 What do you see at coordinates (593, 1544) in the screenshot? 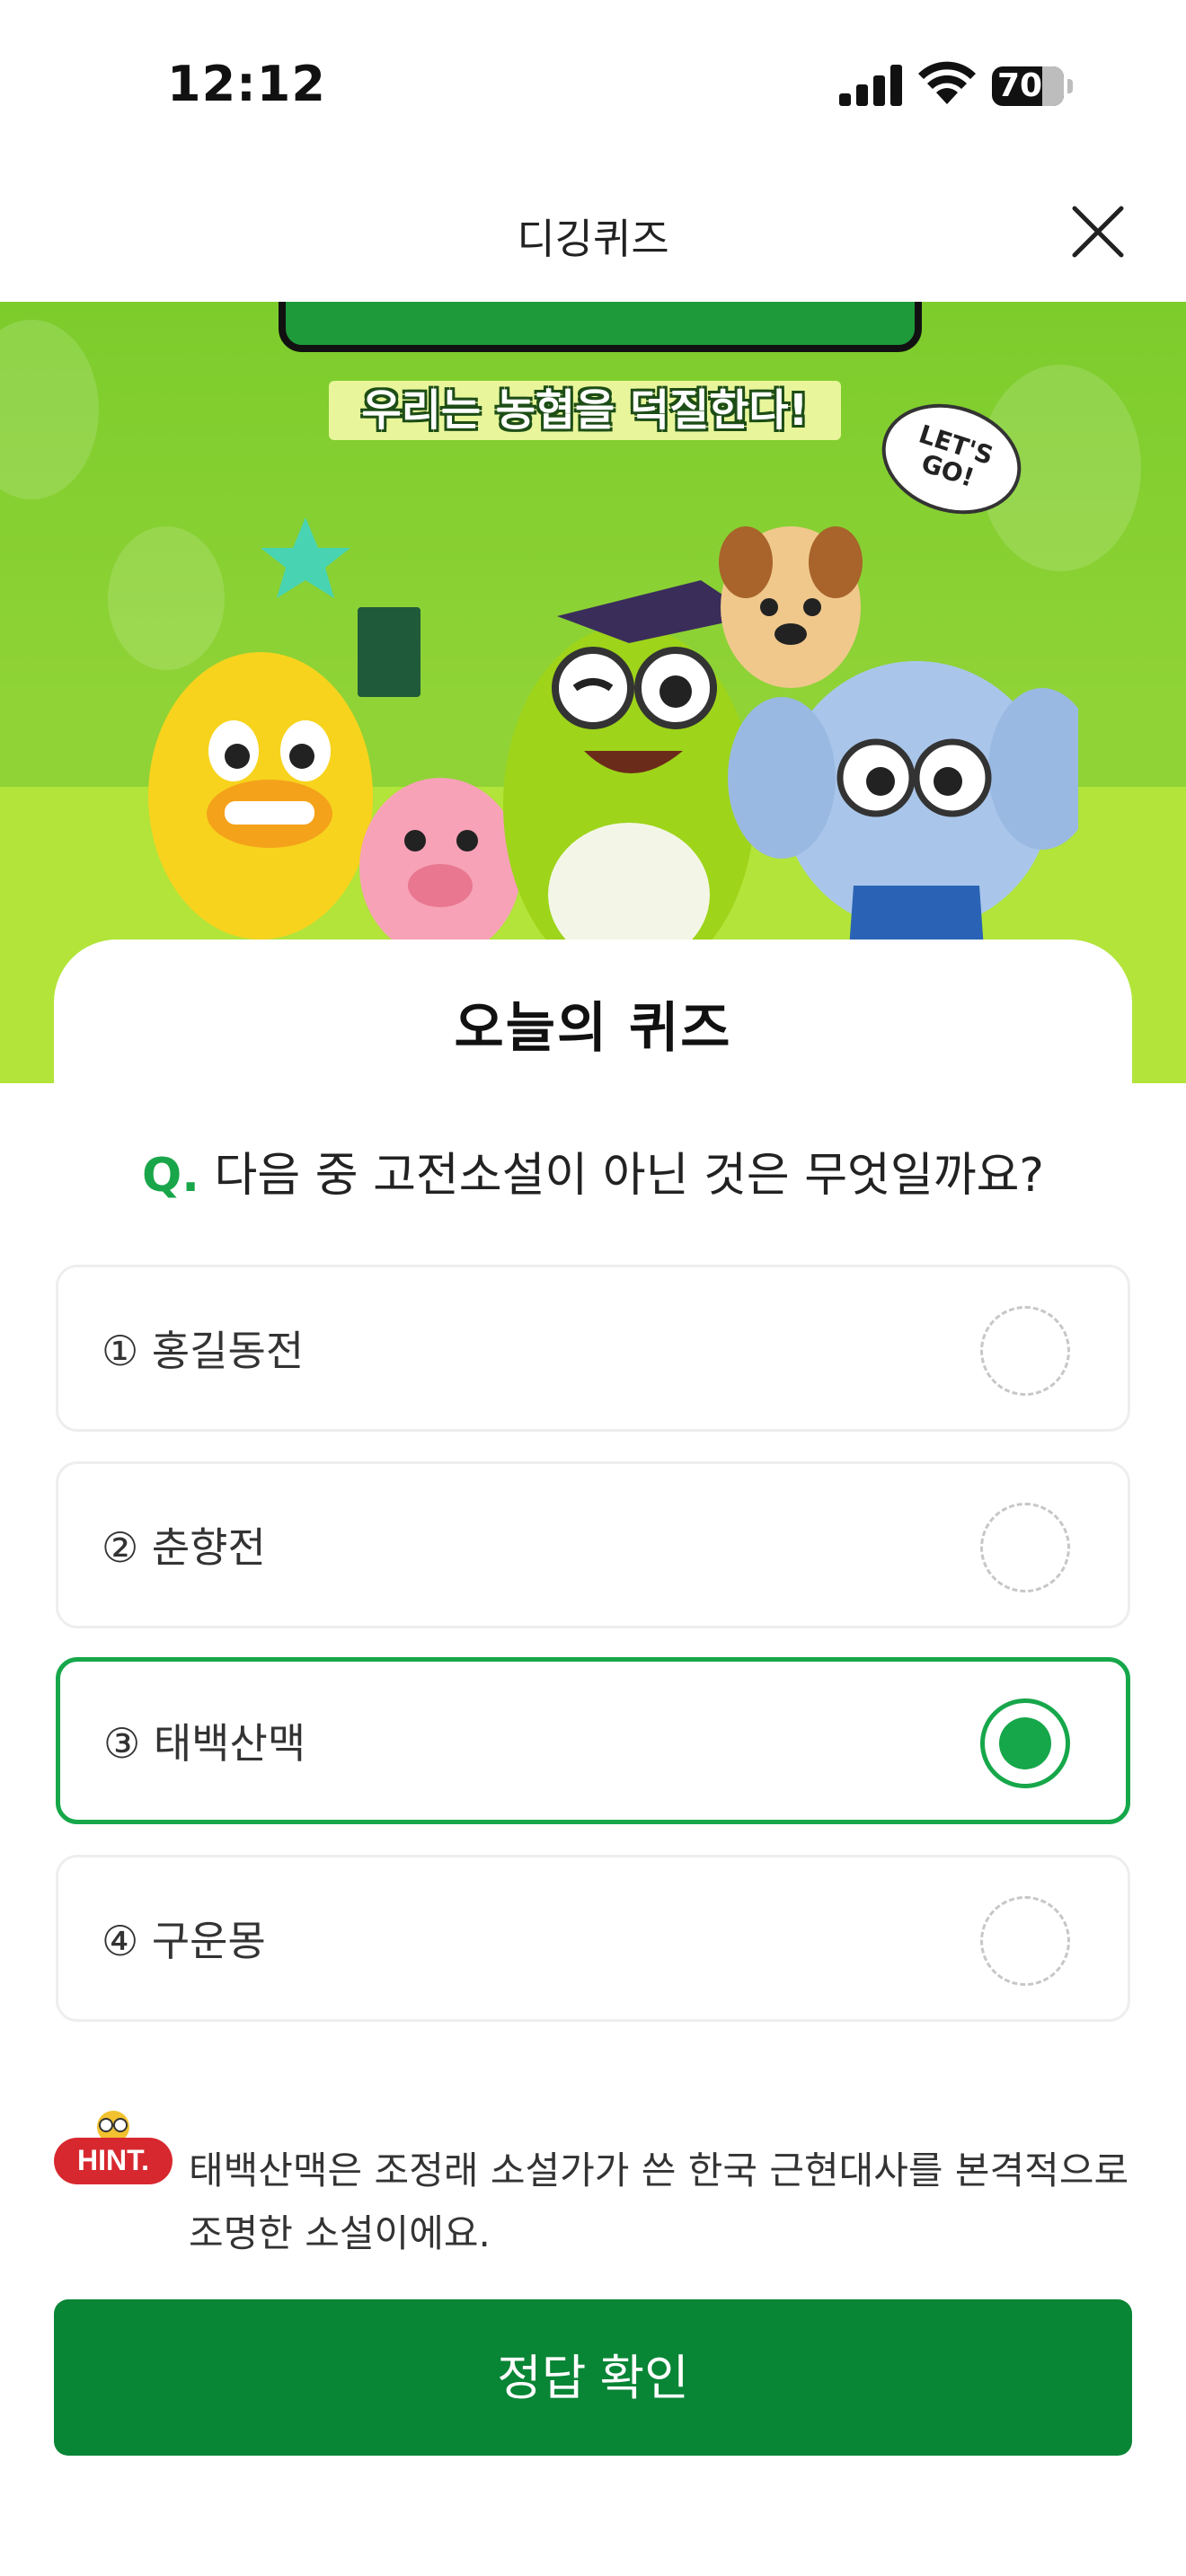
I see `option-2: ② 춘향전` at bounding box center [593, 1544].